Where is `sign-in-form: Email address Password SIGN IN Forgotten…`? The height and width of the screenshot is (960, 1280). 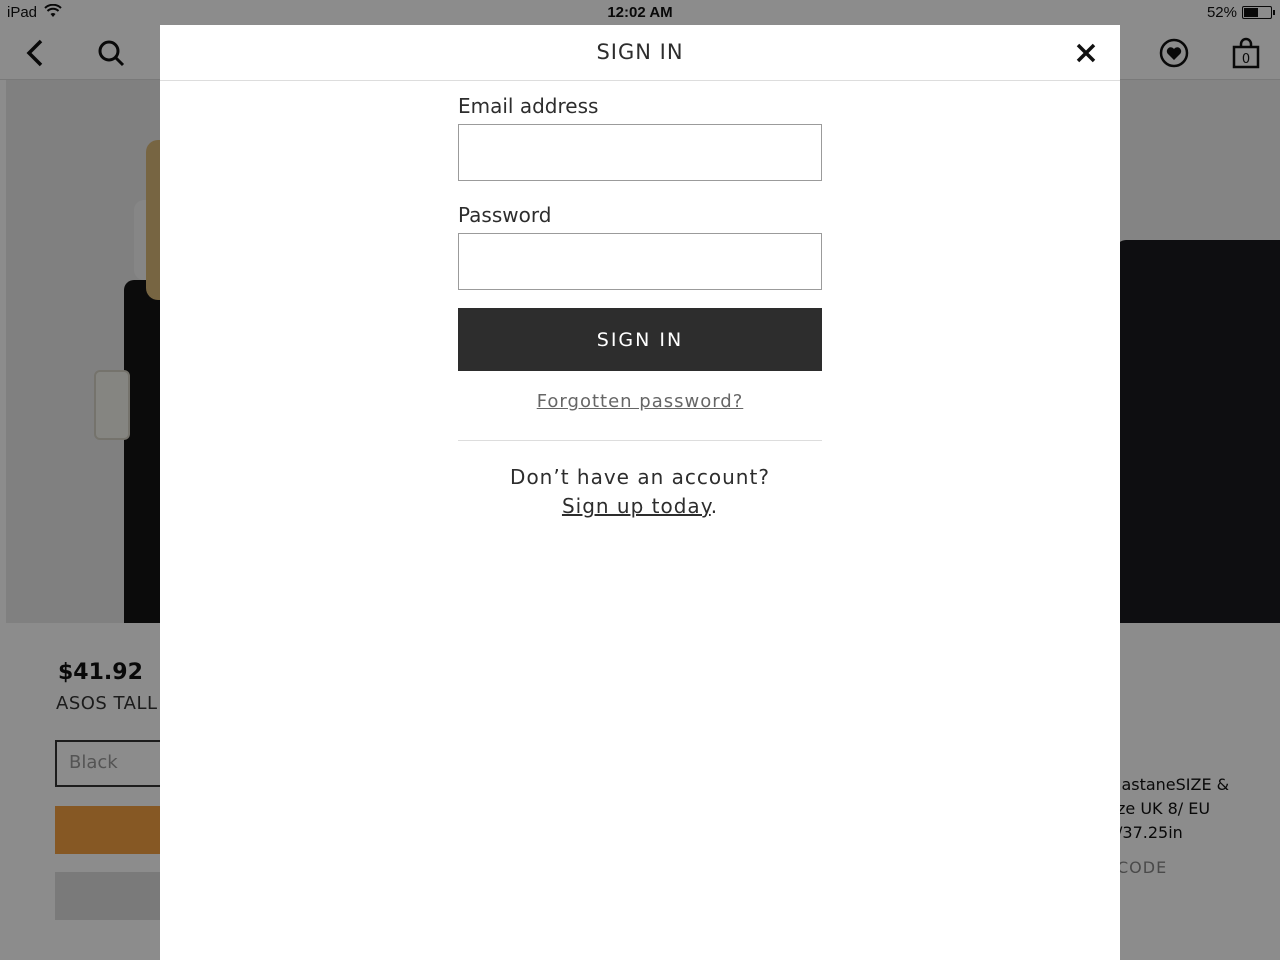 sign-in-form: Email address Password SIGN IN Forgotten… is located at coordinates (640, 306).